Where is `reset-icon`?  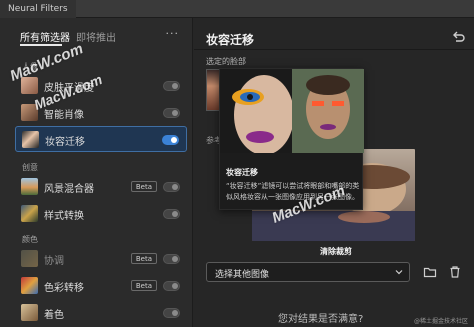
reset-icon is located at coordinates (459, 37).